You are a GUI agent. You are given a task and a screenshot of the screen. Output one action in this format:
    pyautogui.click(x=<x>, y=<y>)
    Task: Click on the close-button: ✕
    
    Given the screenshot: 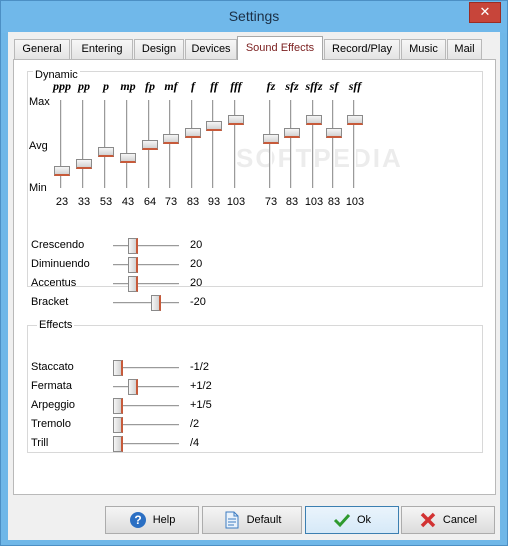 What is the action you would take?
    pyautogui.click(x=485, y=12)
    